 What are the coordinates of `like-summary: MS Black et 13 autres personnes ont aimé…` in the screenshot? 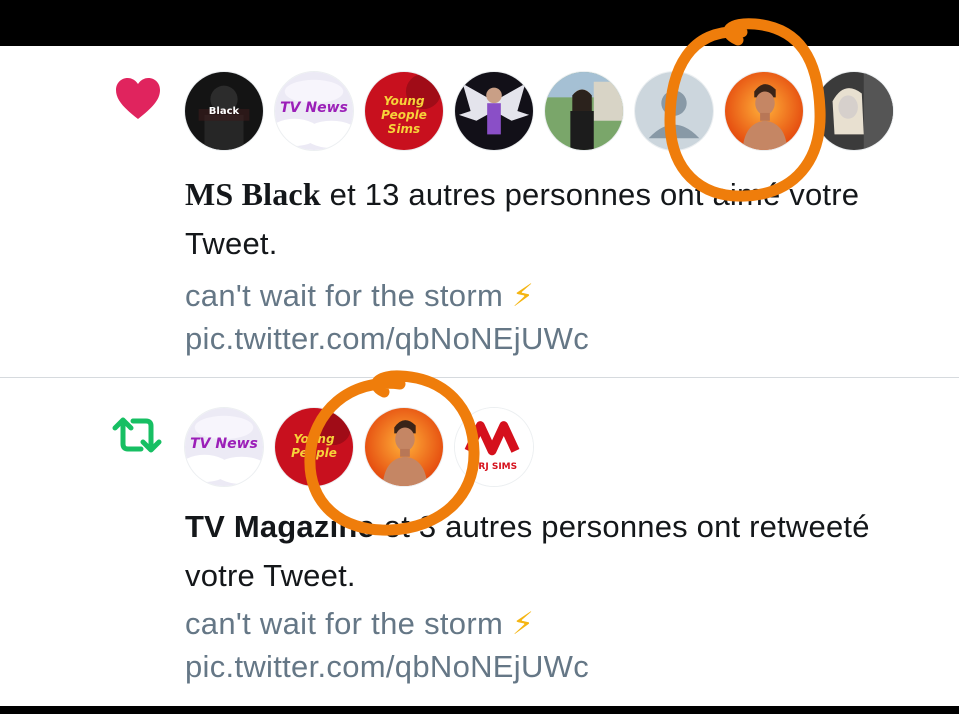 It's located at (535, 219).